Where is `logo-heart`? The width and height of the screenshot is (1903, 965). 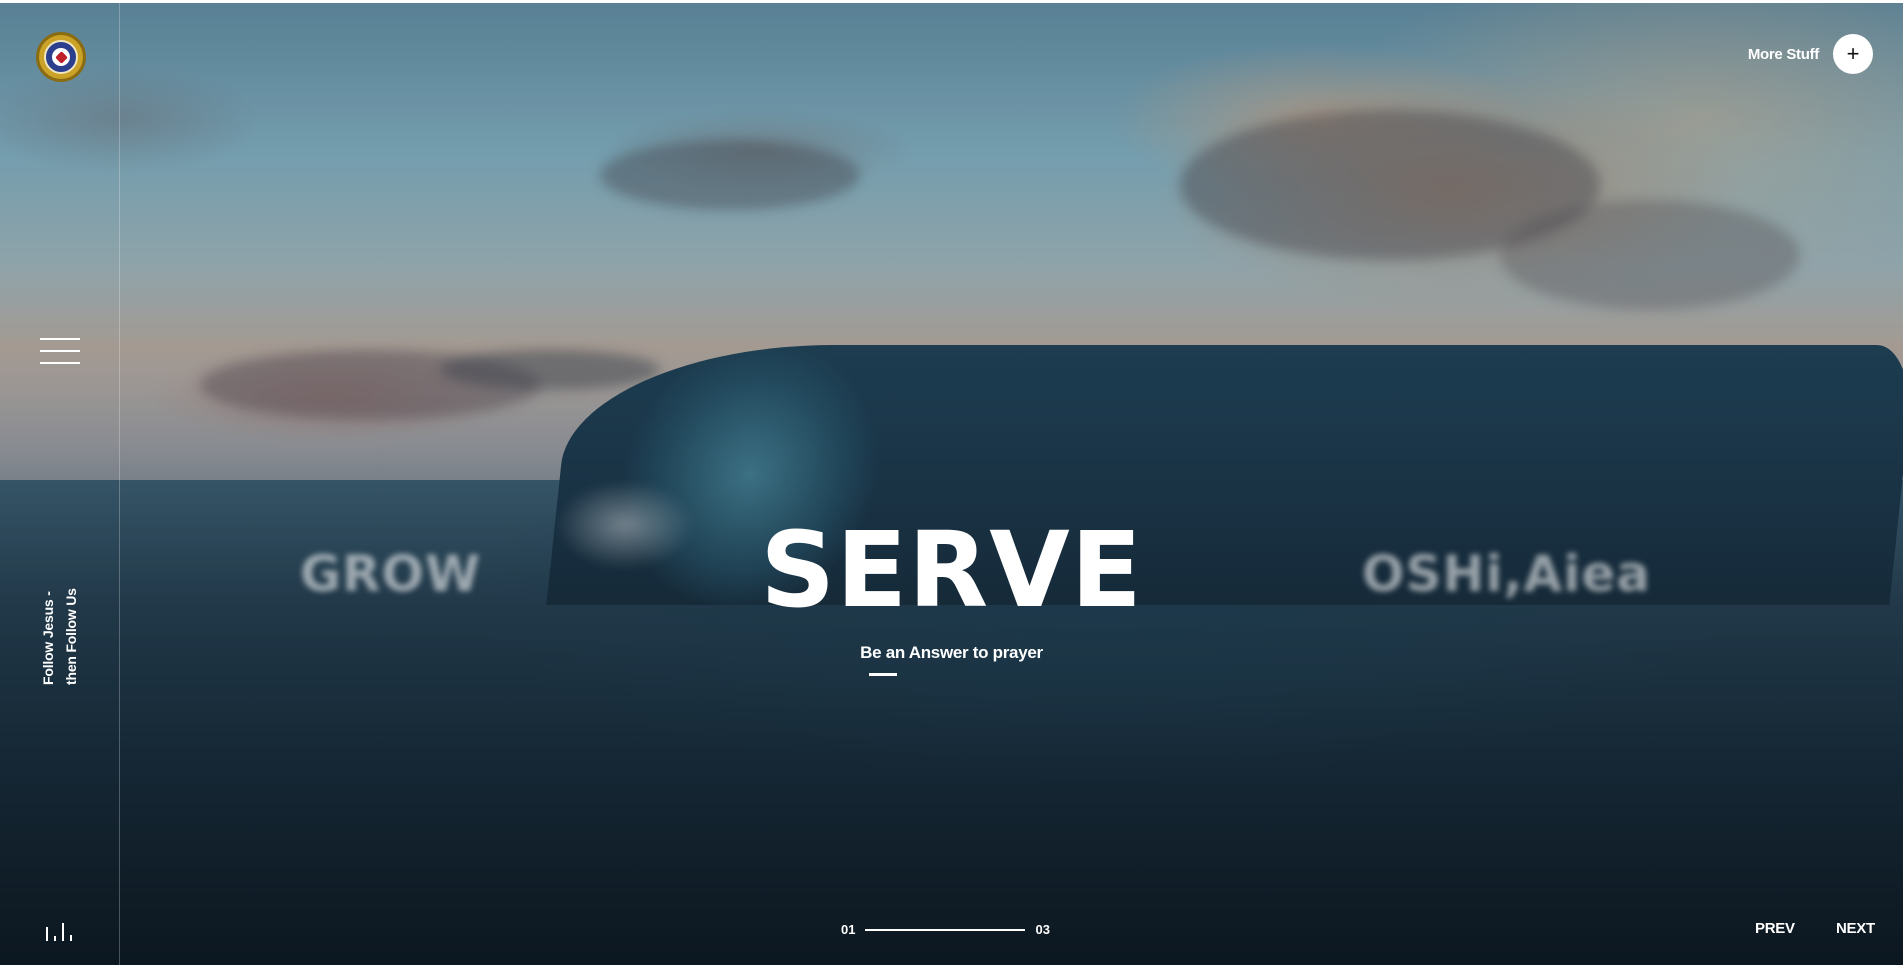
logo-heart is located at coordinates (61, 57).